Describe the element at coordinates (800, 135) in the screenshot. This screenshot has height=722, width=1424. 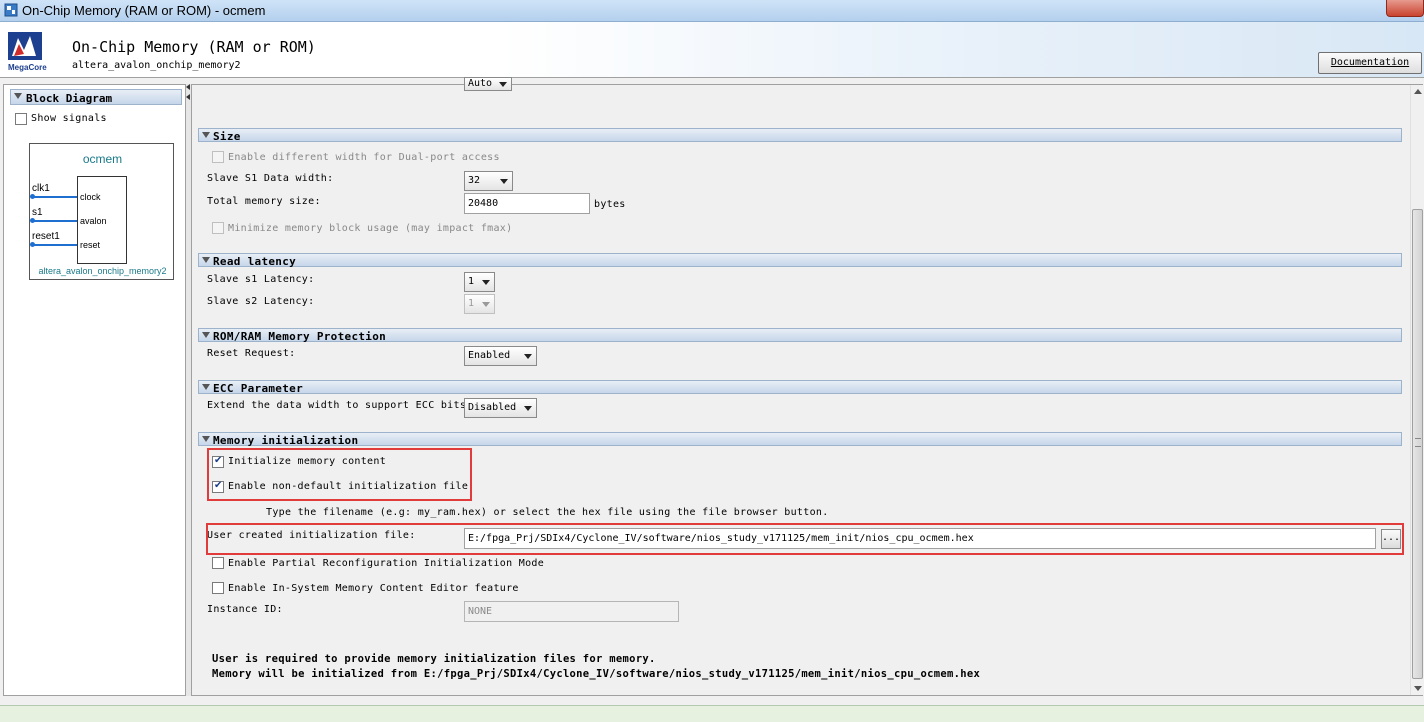
I see `section-size-header: Size` at that location.